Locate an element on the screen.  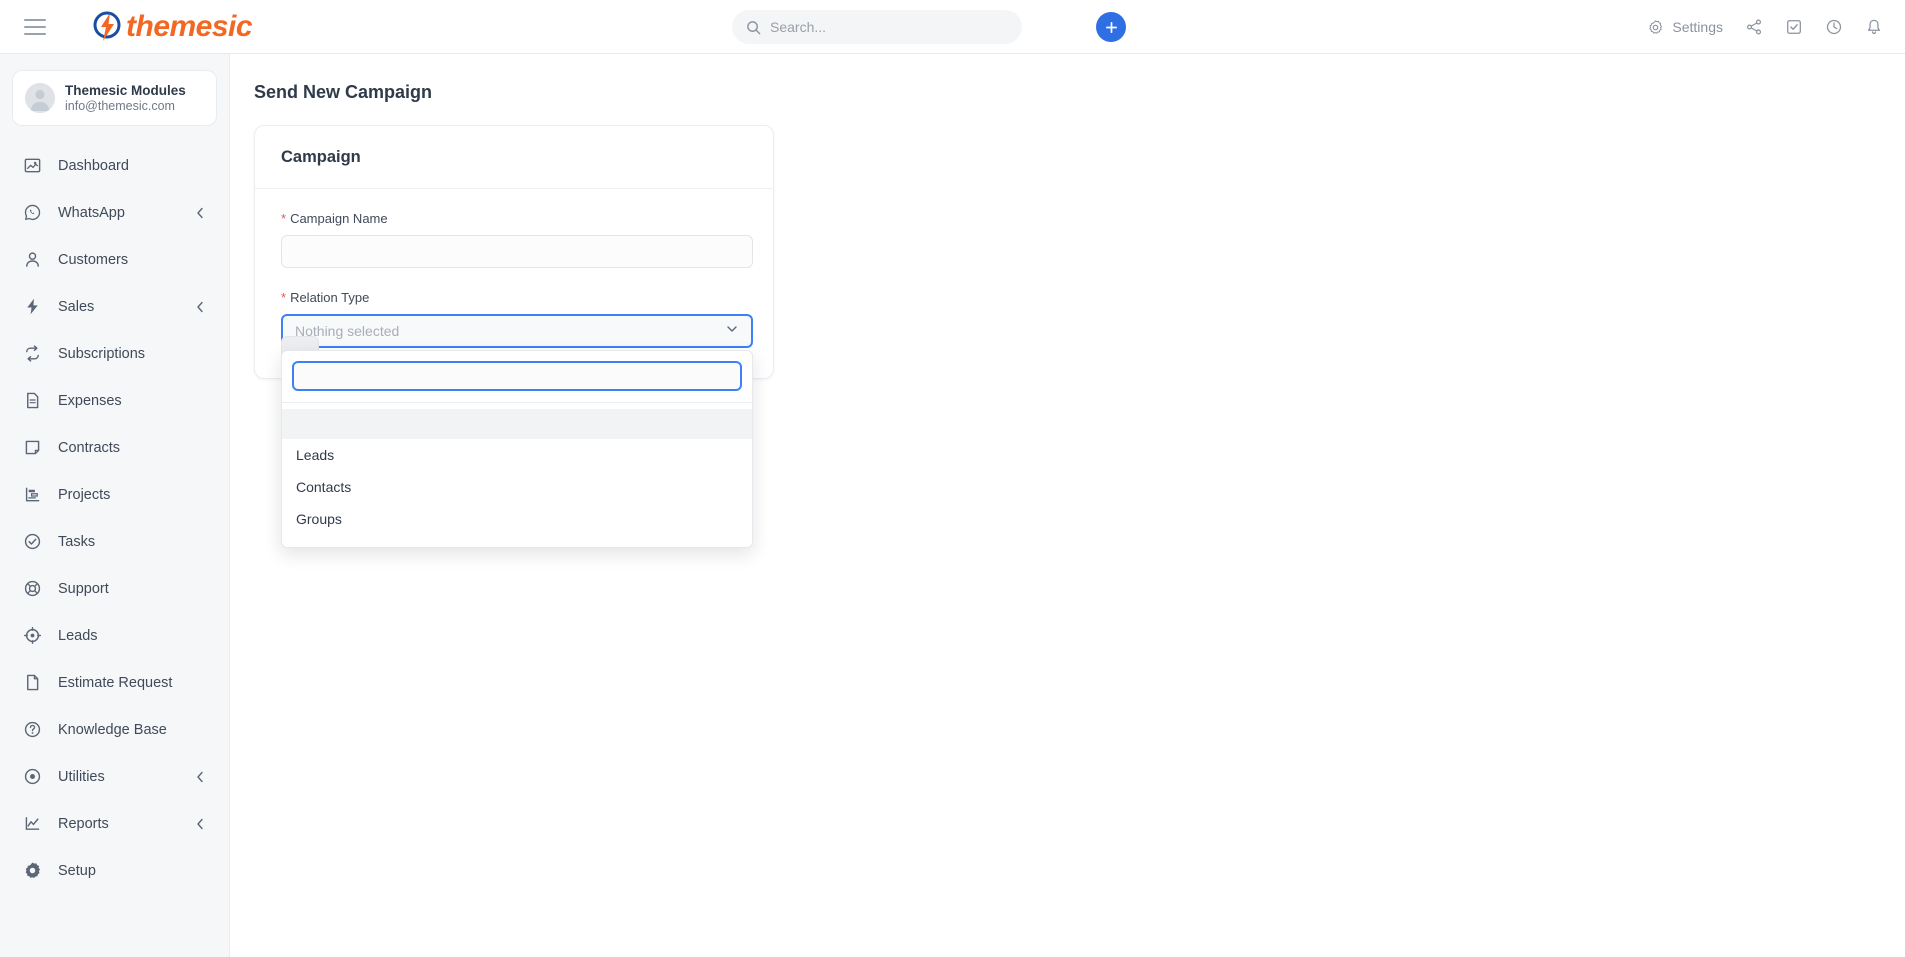
profile-text: Themesic Modules info@themesic.com is located at coordinates (125, 98).